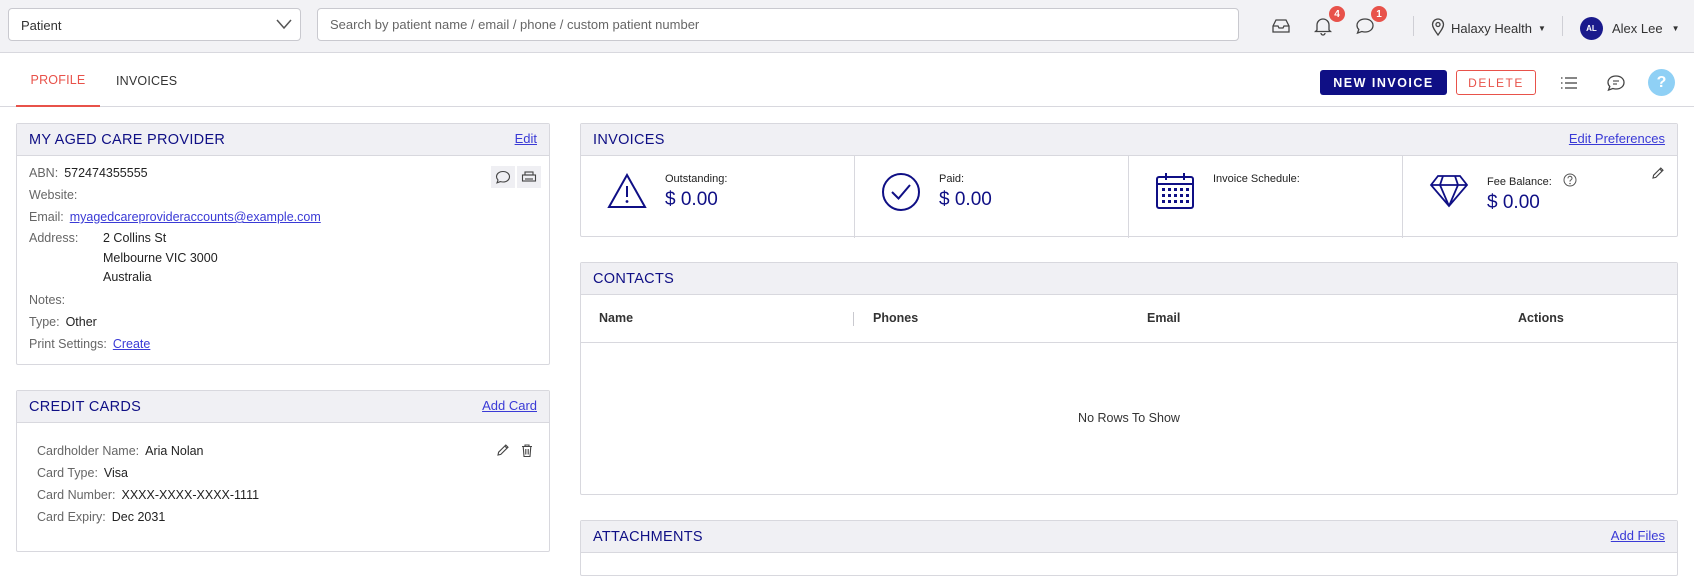  I want to click on caret-down-icon: ▼, so click(1675, 28).